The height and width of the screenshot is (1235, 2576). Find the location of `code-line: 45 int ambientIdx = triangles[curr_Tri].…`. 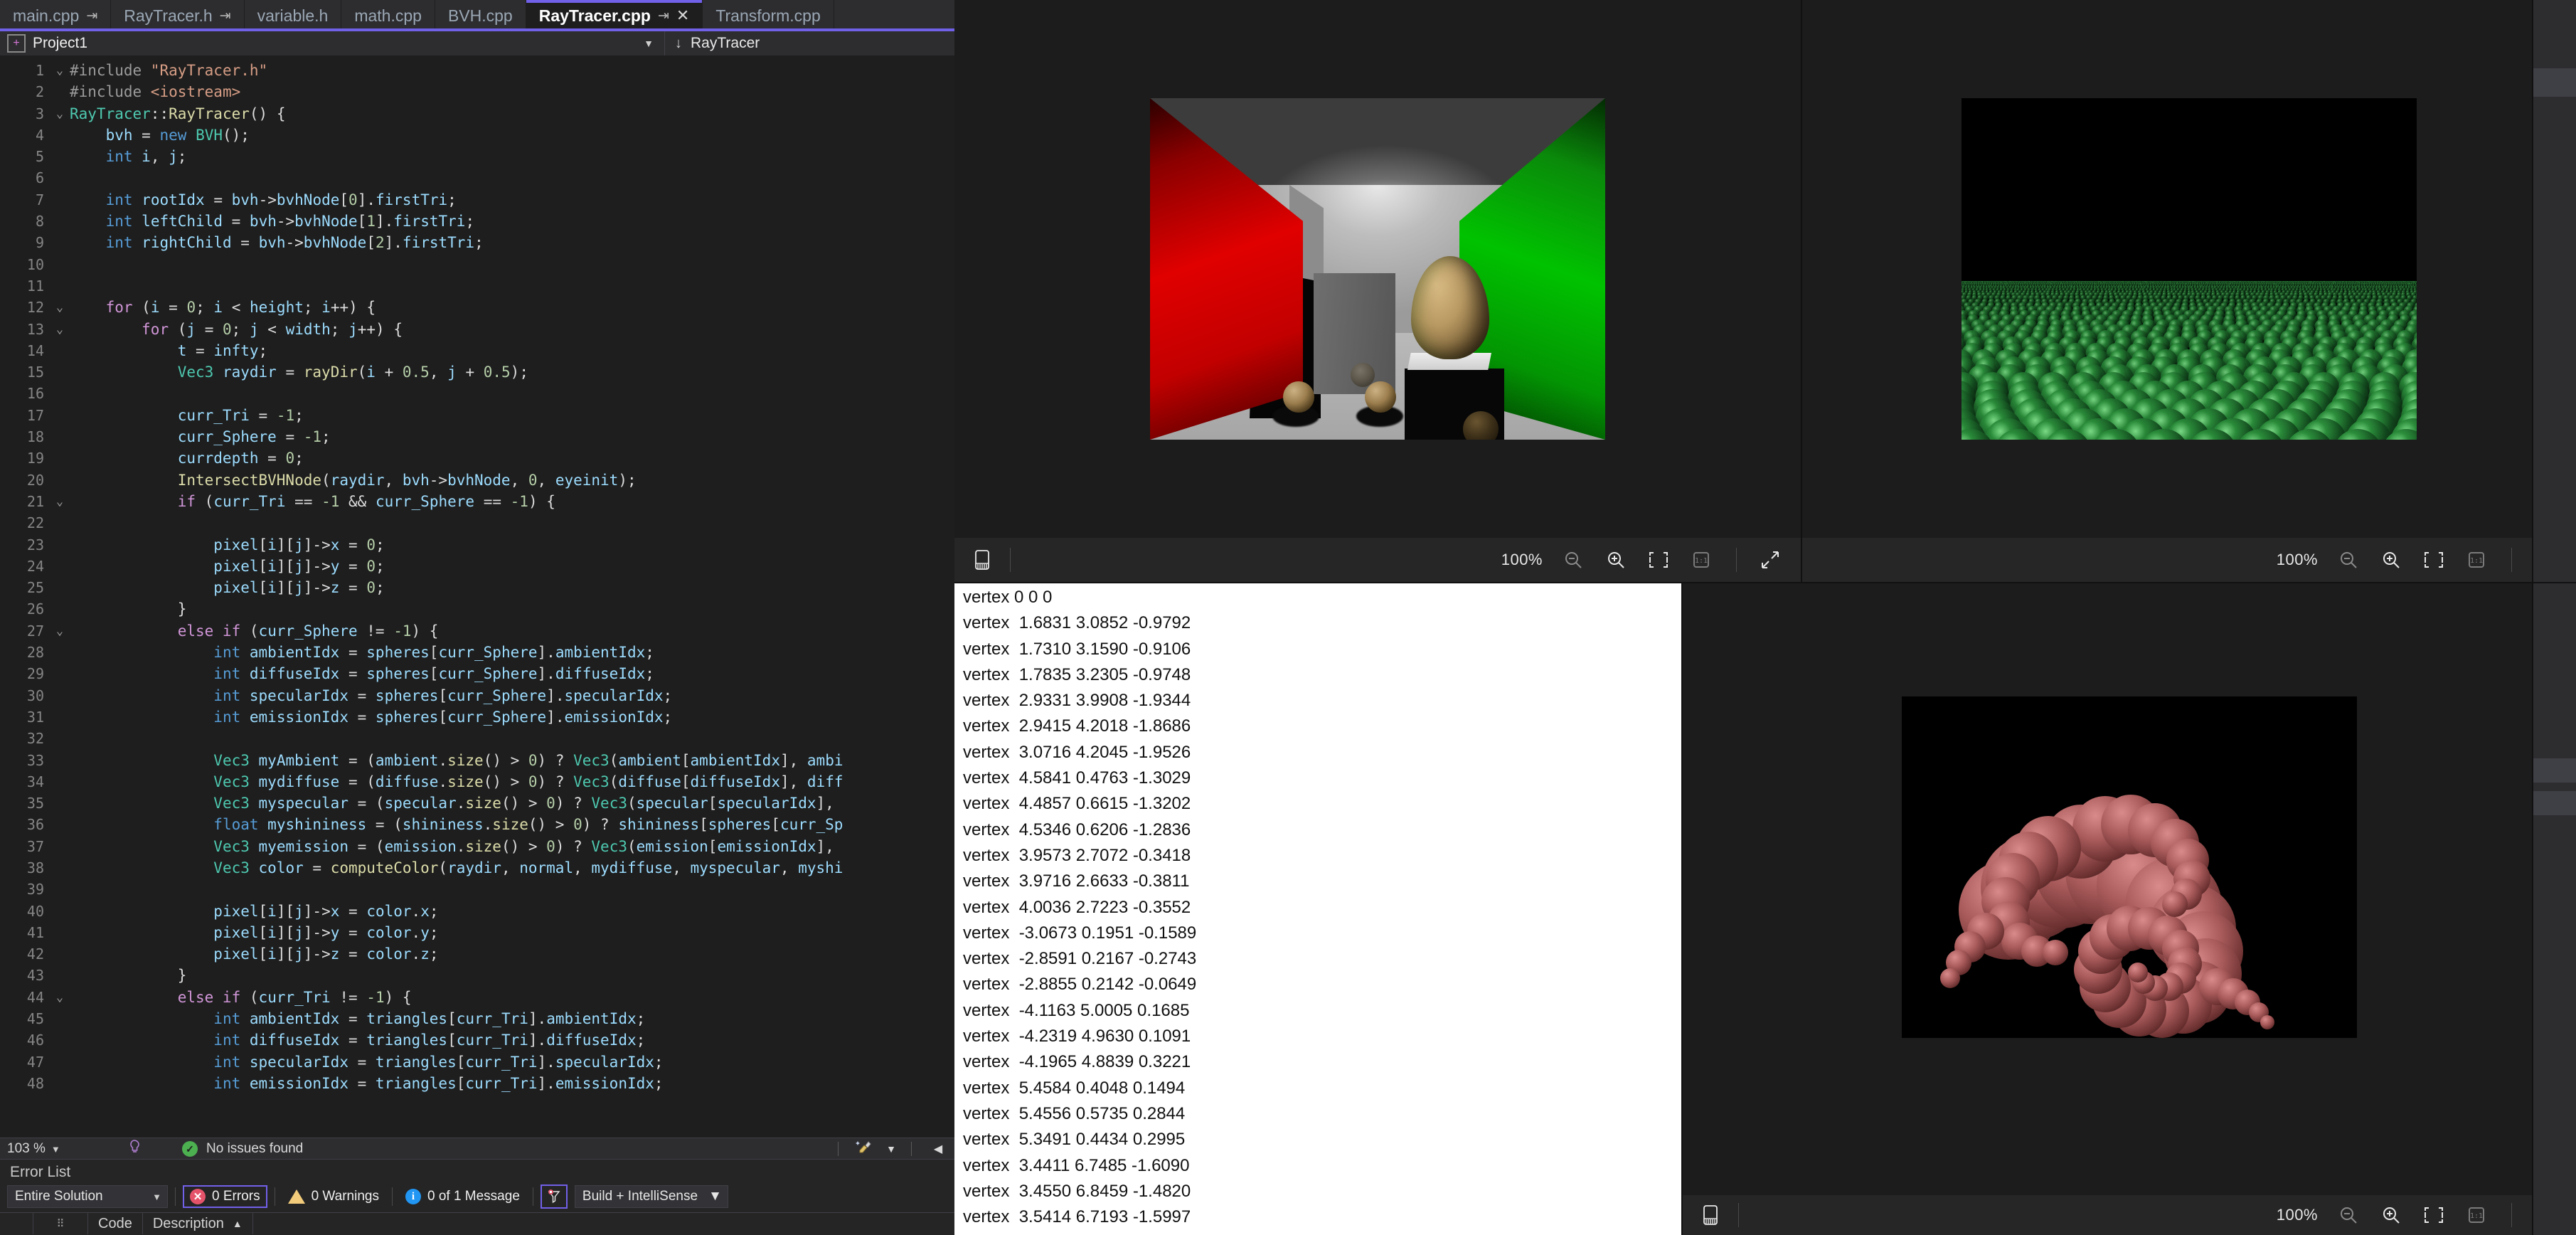

code-line: 45 int ambientIdx = triangles[curr_Tri].… is located at coordinates (477, 1018).